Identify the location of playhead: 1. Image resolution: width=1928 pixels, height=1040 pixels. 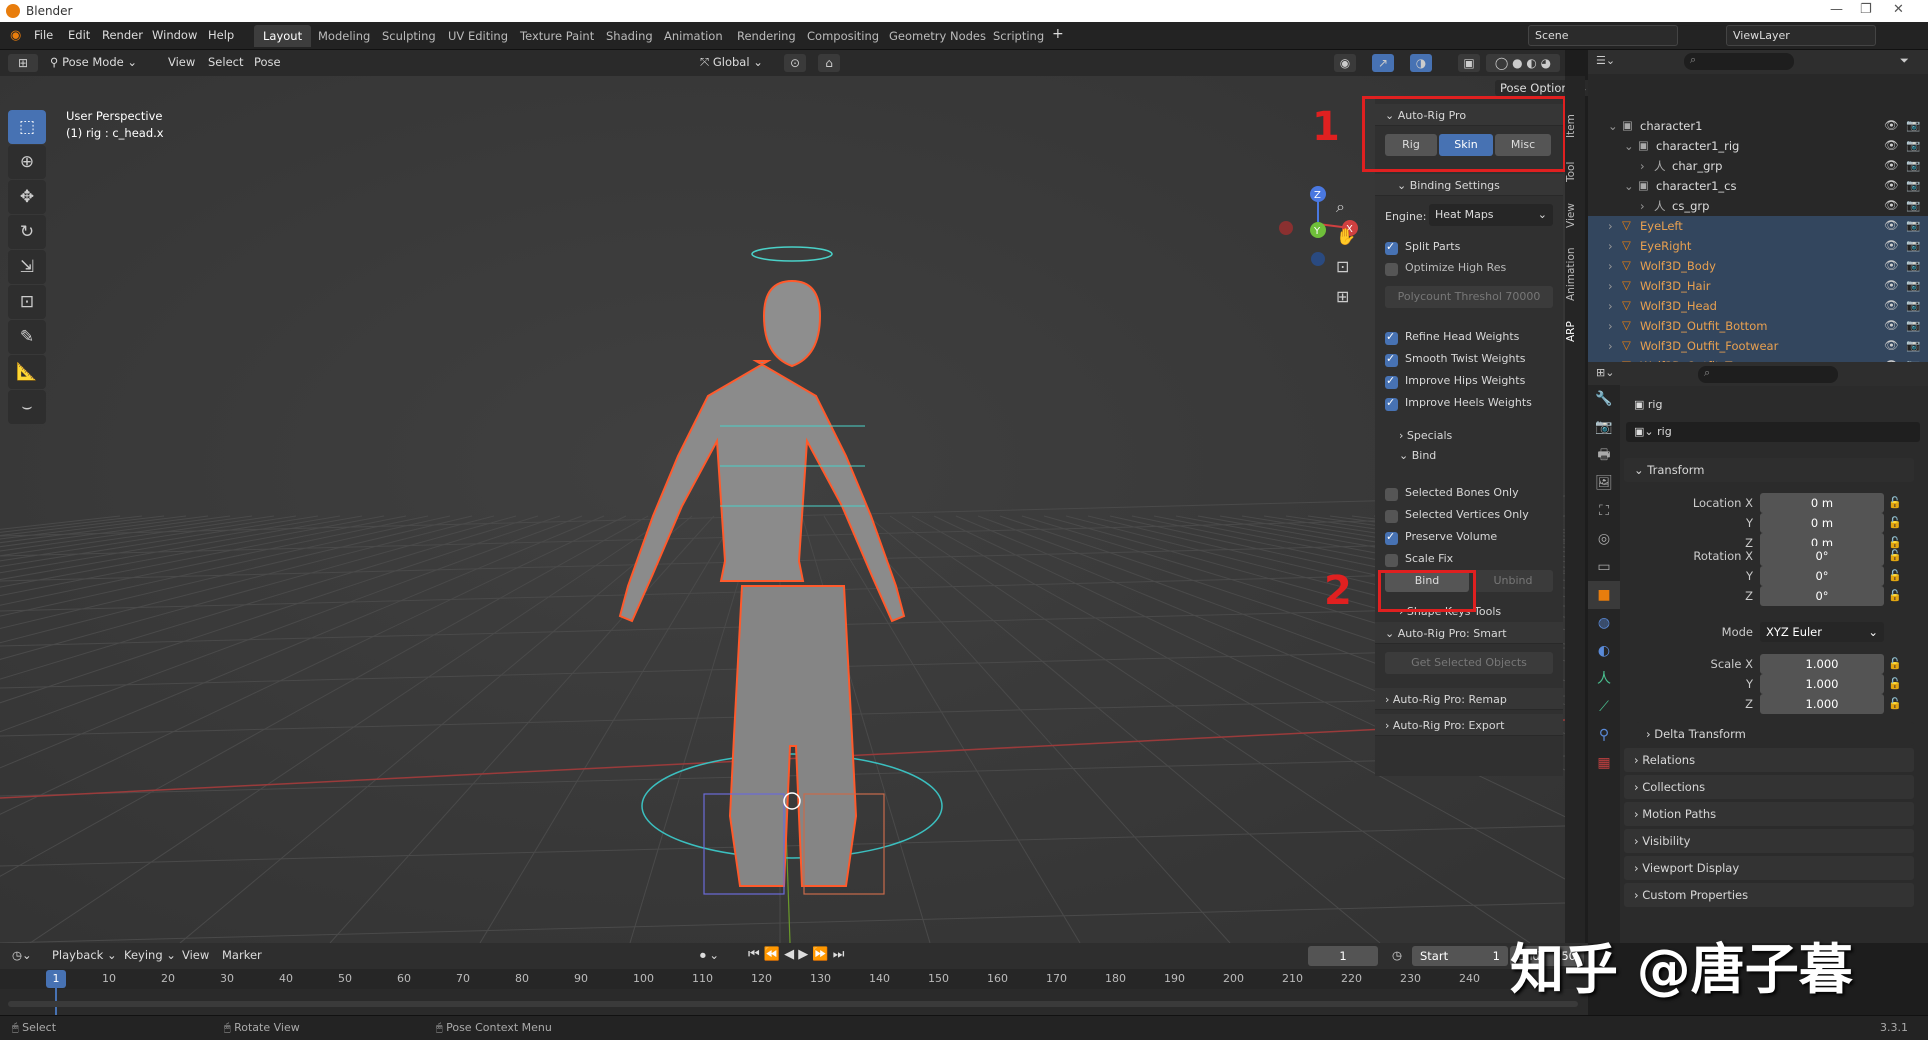
(56, 979).